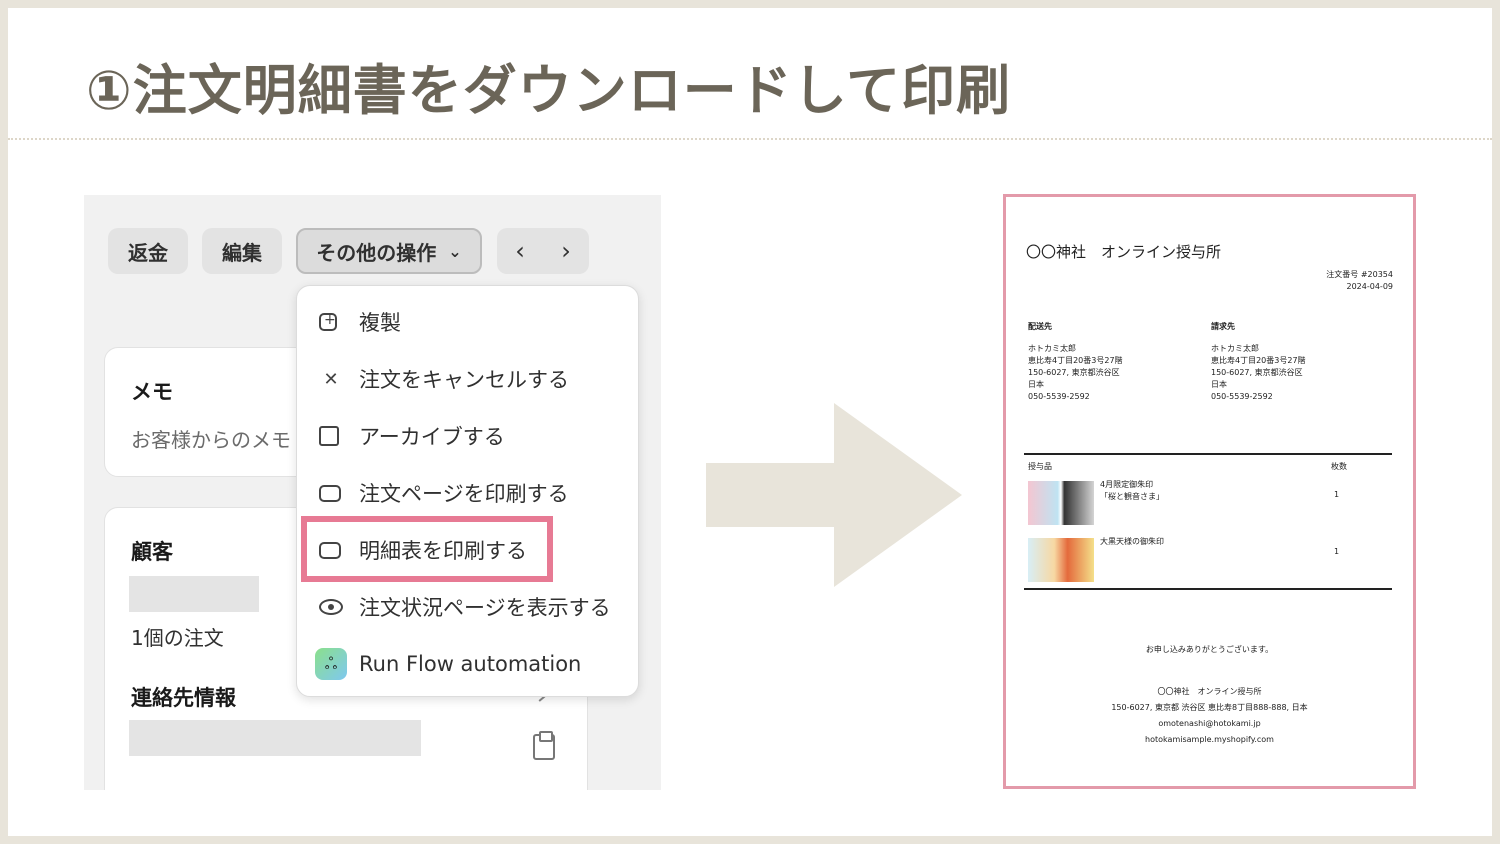 The height and width of the screenshot is (844, 1500). What do you see at coordinates (152, 392) in the screenshot?
I see `memo-heading: メモ` at bounding box center [152, 392].